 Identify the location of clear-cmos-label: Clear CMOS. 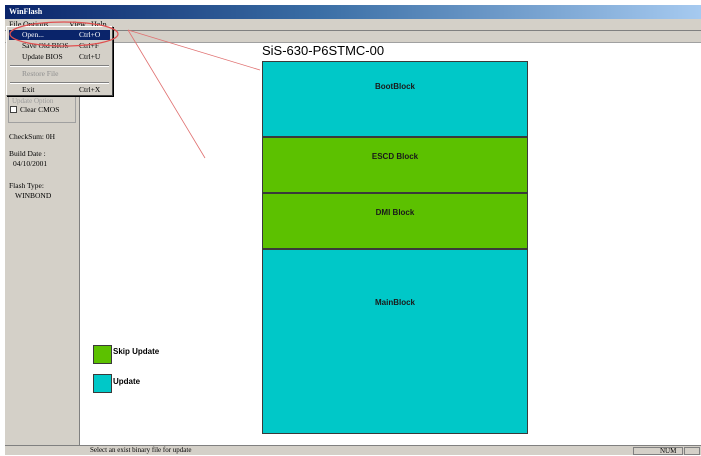
(40, 109).